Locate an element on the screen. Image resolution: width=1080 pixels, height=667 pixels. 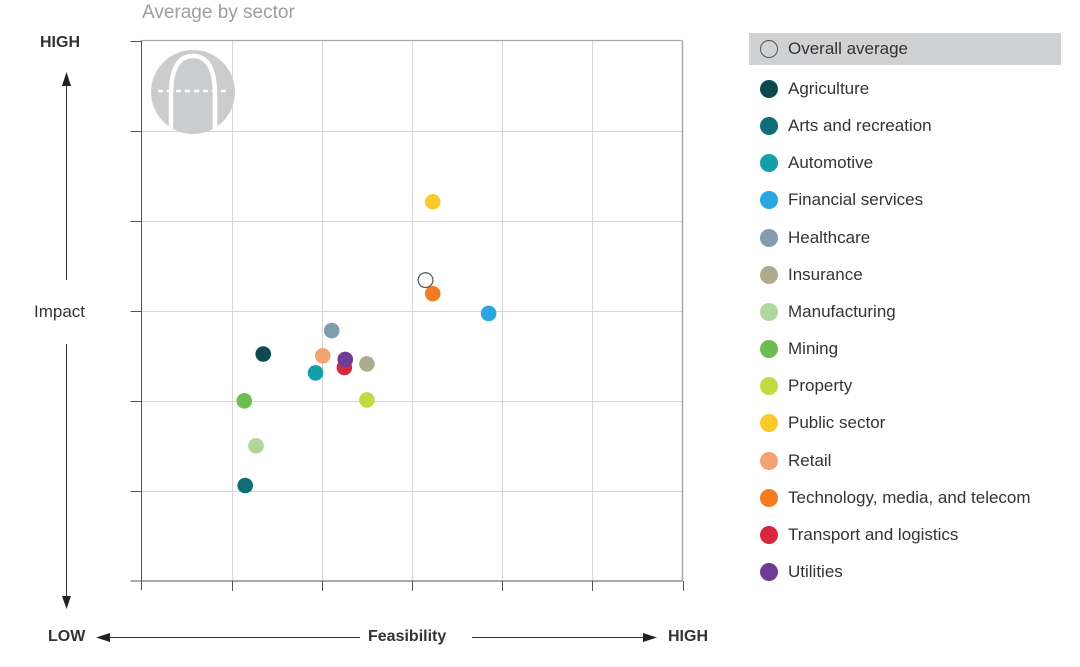
legend-item-insurance: Insurance is located at coordinates (905, 274).